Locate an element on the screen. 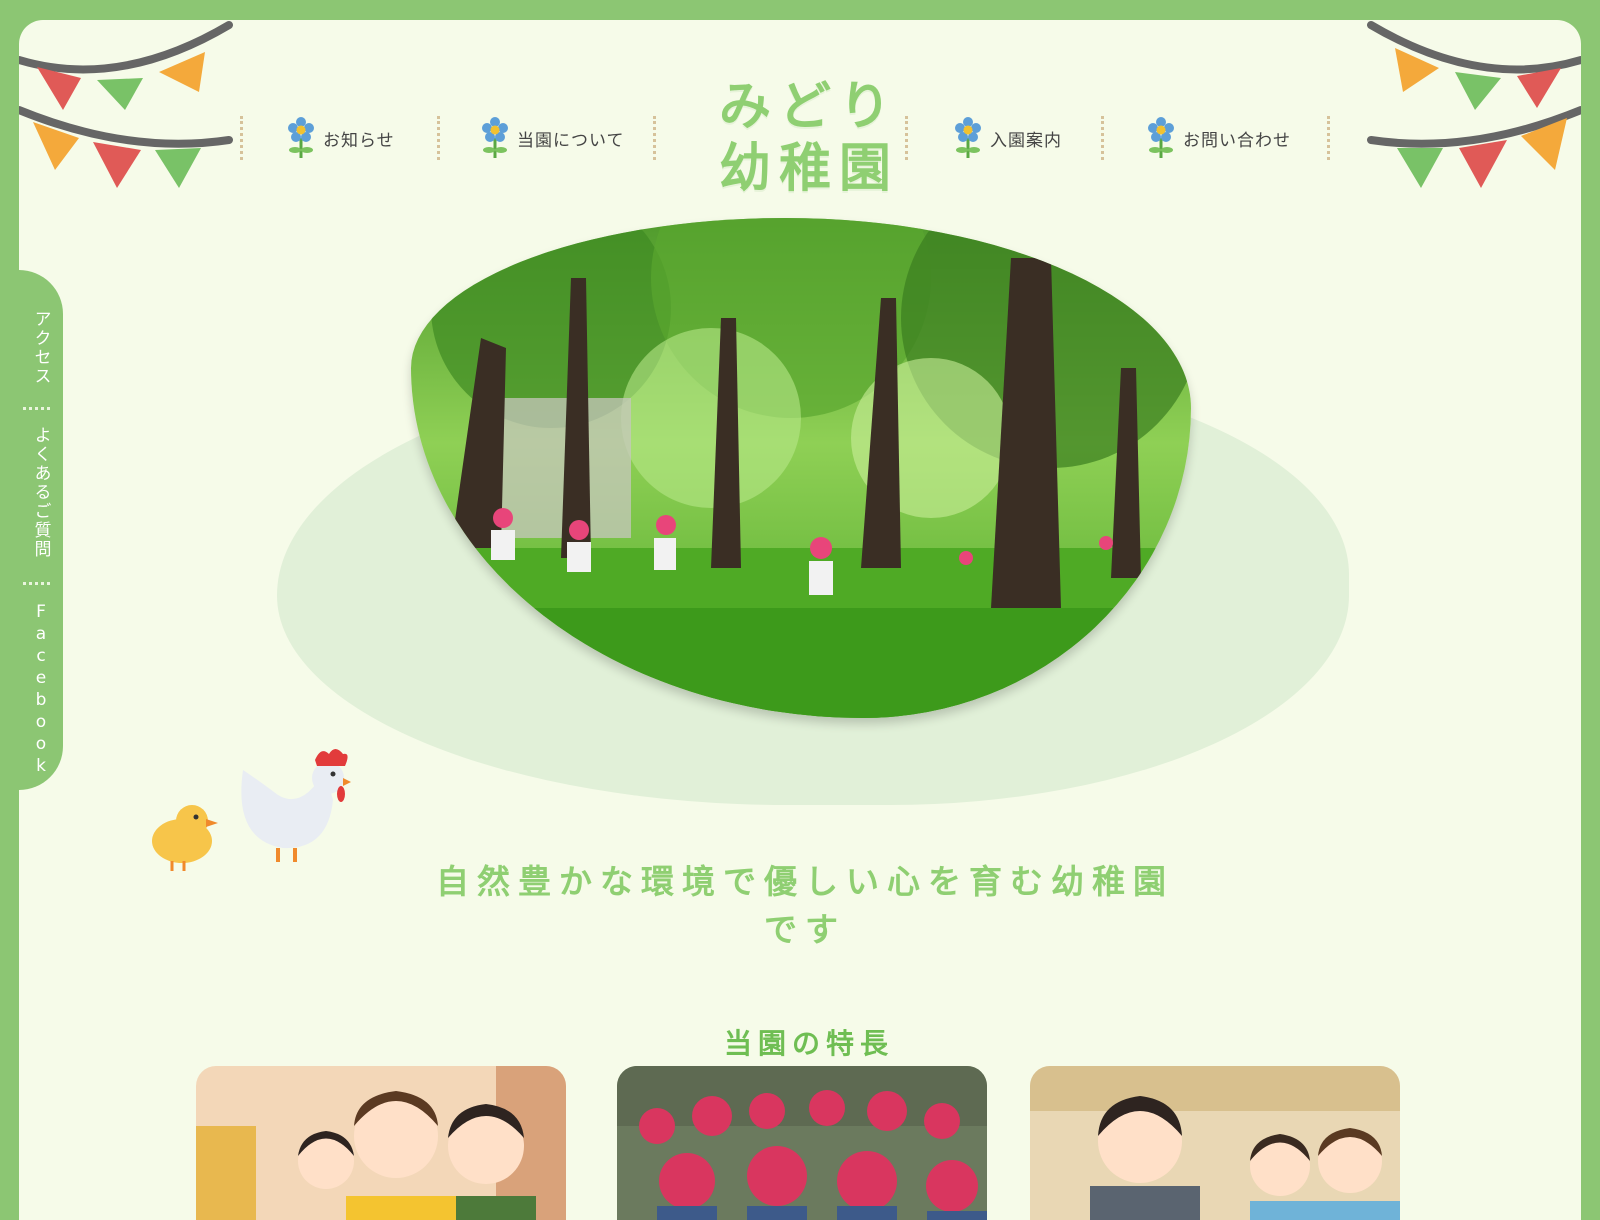 The height and width of the screenshot is (1220, 1600). hen-illustration is located at coordinates (296, 805).